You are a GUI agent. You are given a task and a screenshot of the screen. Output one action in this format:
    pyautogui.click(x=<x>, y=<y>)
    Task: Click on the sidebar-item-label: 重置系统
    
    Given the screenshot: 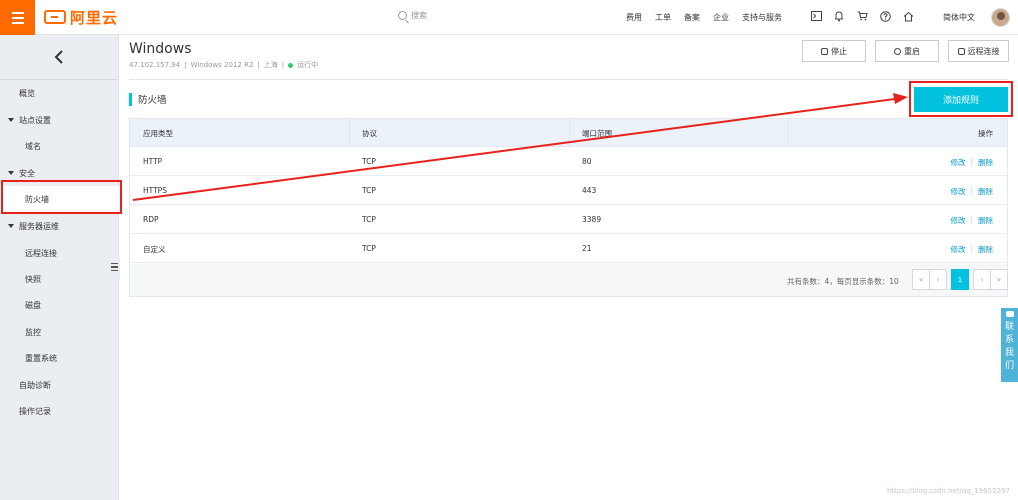 What is the action you would take?
    pyautogui.click(x=41, y=358)
    